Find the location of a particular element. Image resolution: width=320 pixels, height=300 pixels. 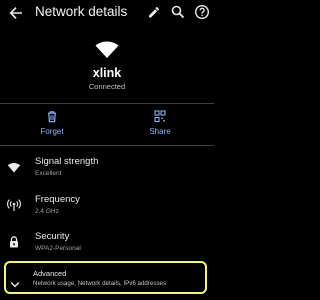

lock-icon is located at coordinates (14, 242).